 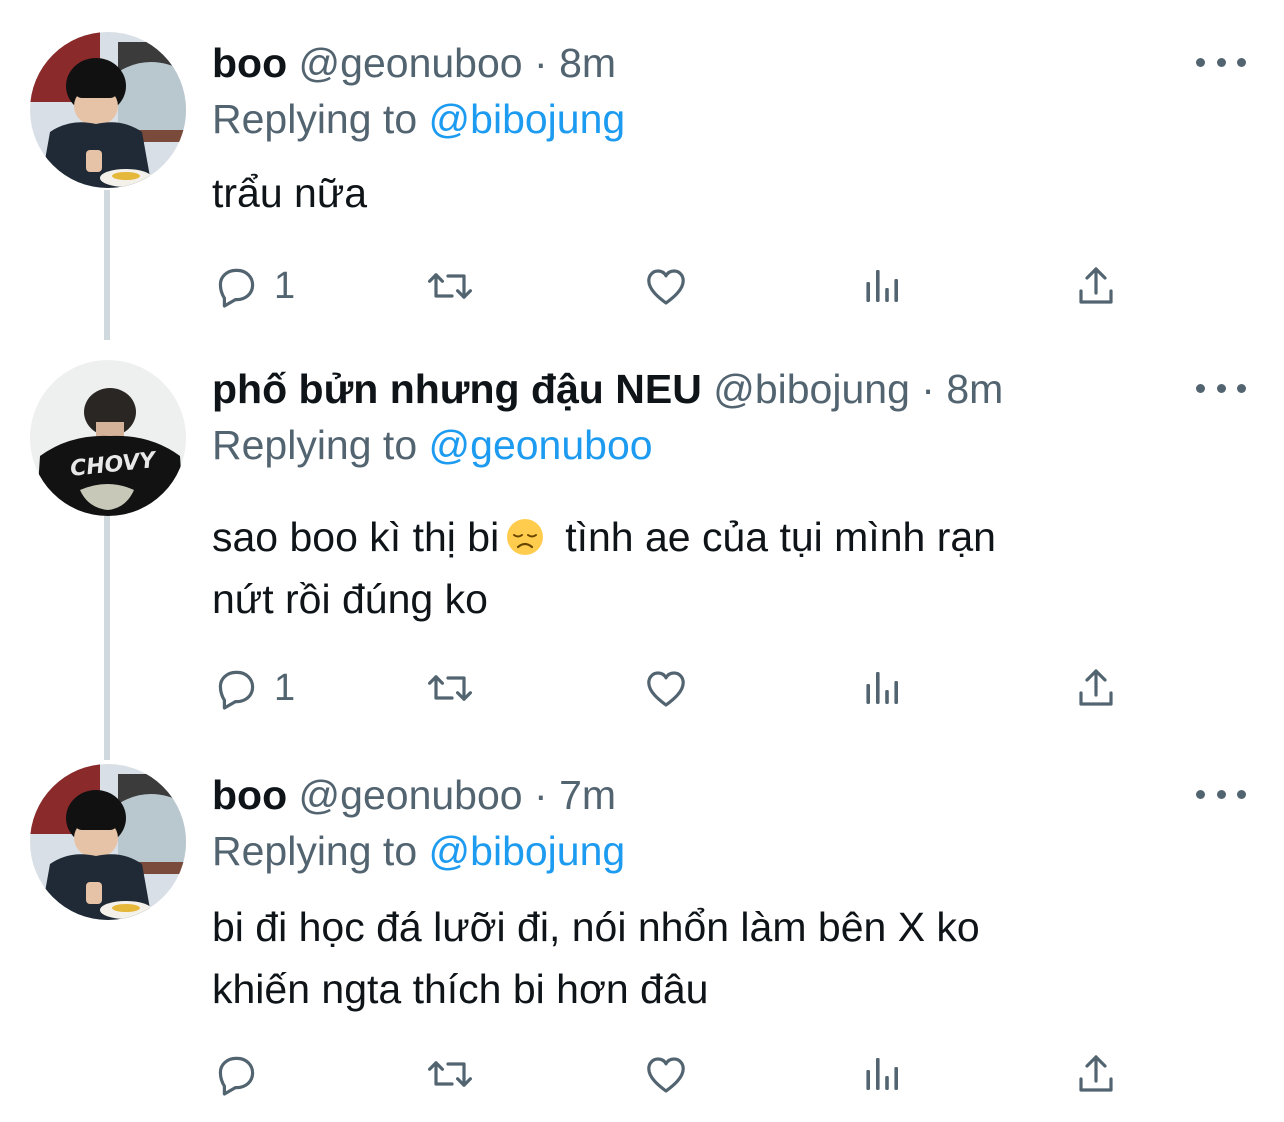 I want to click on tweet-header: boo @geonuboo · 8m, so click(x=414, y=63).